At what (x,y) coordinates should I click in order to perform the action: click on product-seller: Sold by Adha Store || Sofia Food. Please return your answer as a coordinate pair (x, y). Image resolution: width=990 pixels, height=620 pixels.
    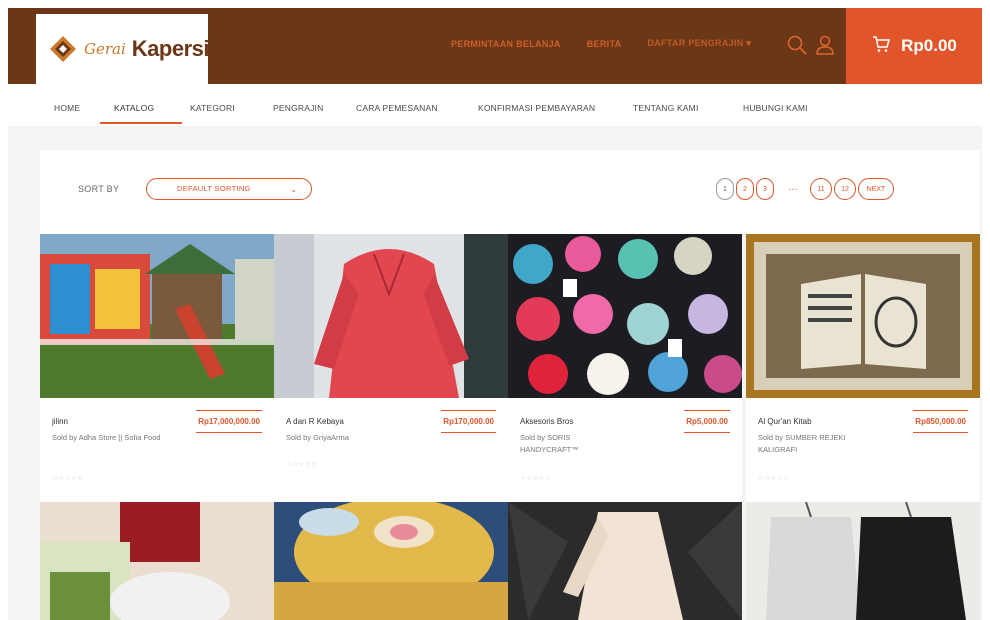
    Looking at the image, I should click on (107, 438).